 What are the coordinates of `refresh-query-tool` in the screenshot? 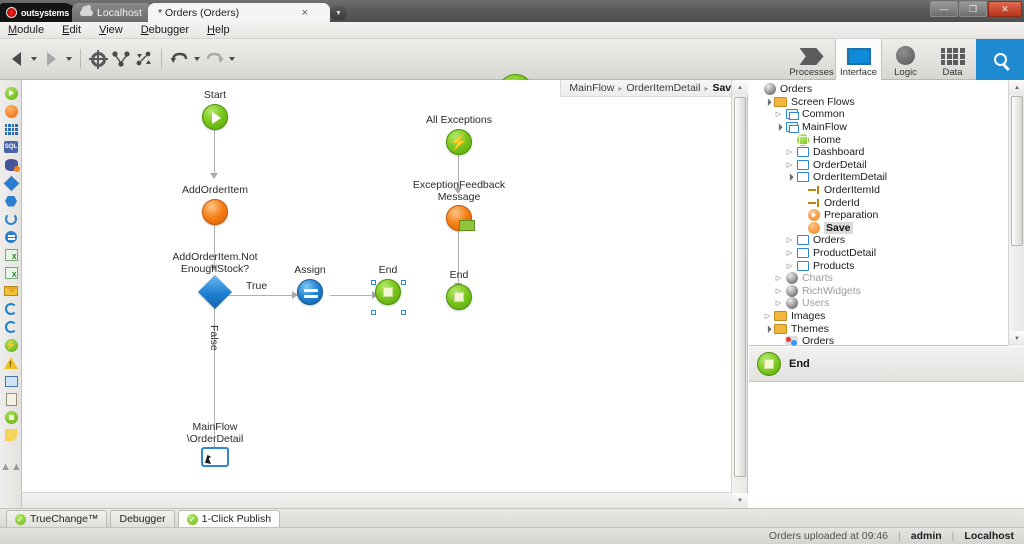 It's located at (11, 327).